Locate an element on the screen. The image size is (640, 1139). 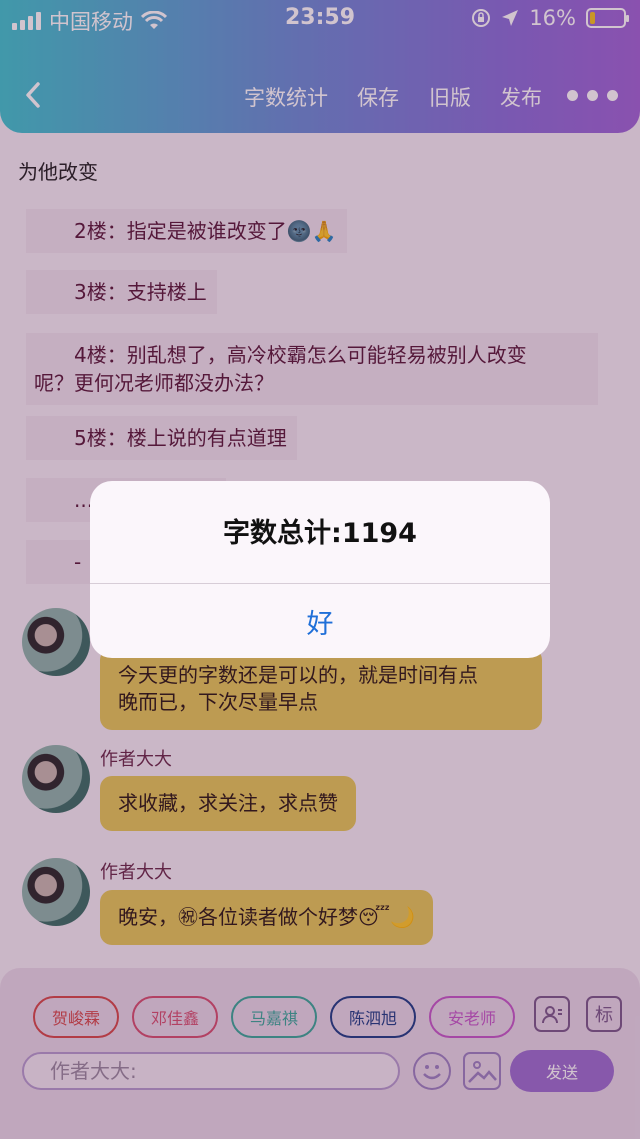
ok-button: 好 is located at coordinates (320, 621).